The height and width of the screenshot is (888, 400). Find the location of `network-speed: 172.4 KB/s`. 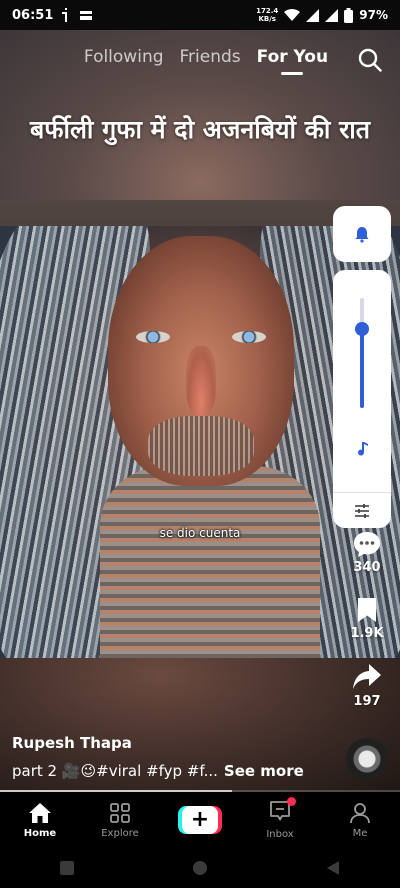

network-speed: 172.4 KB/s is located at coordinates (267, 15).